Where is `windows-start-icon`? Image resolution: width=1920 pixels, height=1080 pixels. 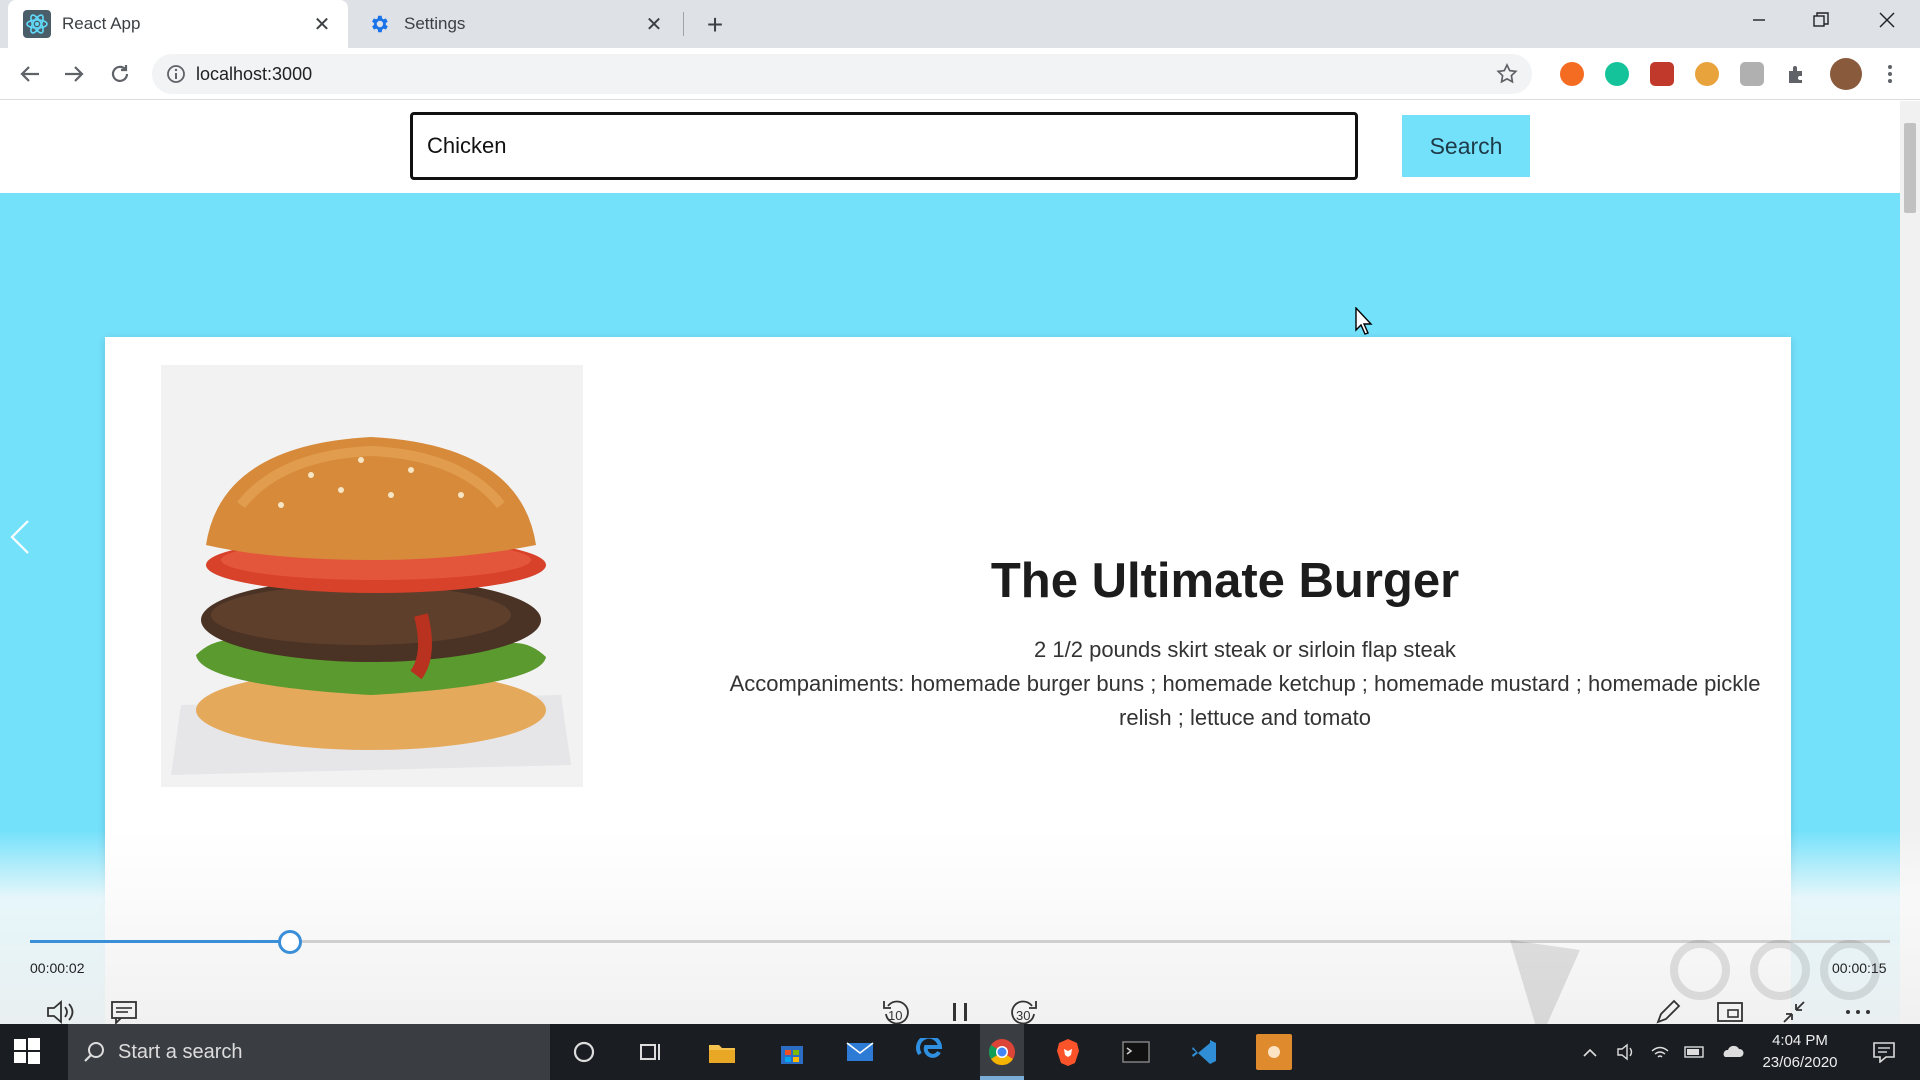 windows-start-icon is located at coordinates (28, 1052).